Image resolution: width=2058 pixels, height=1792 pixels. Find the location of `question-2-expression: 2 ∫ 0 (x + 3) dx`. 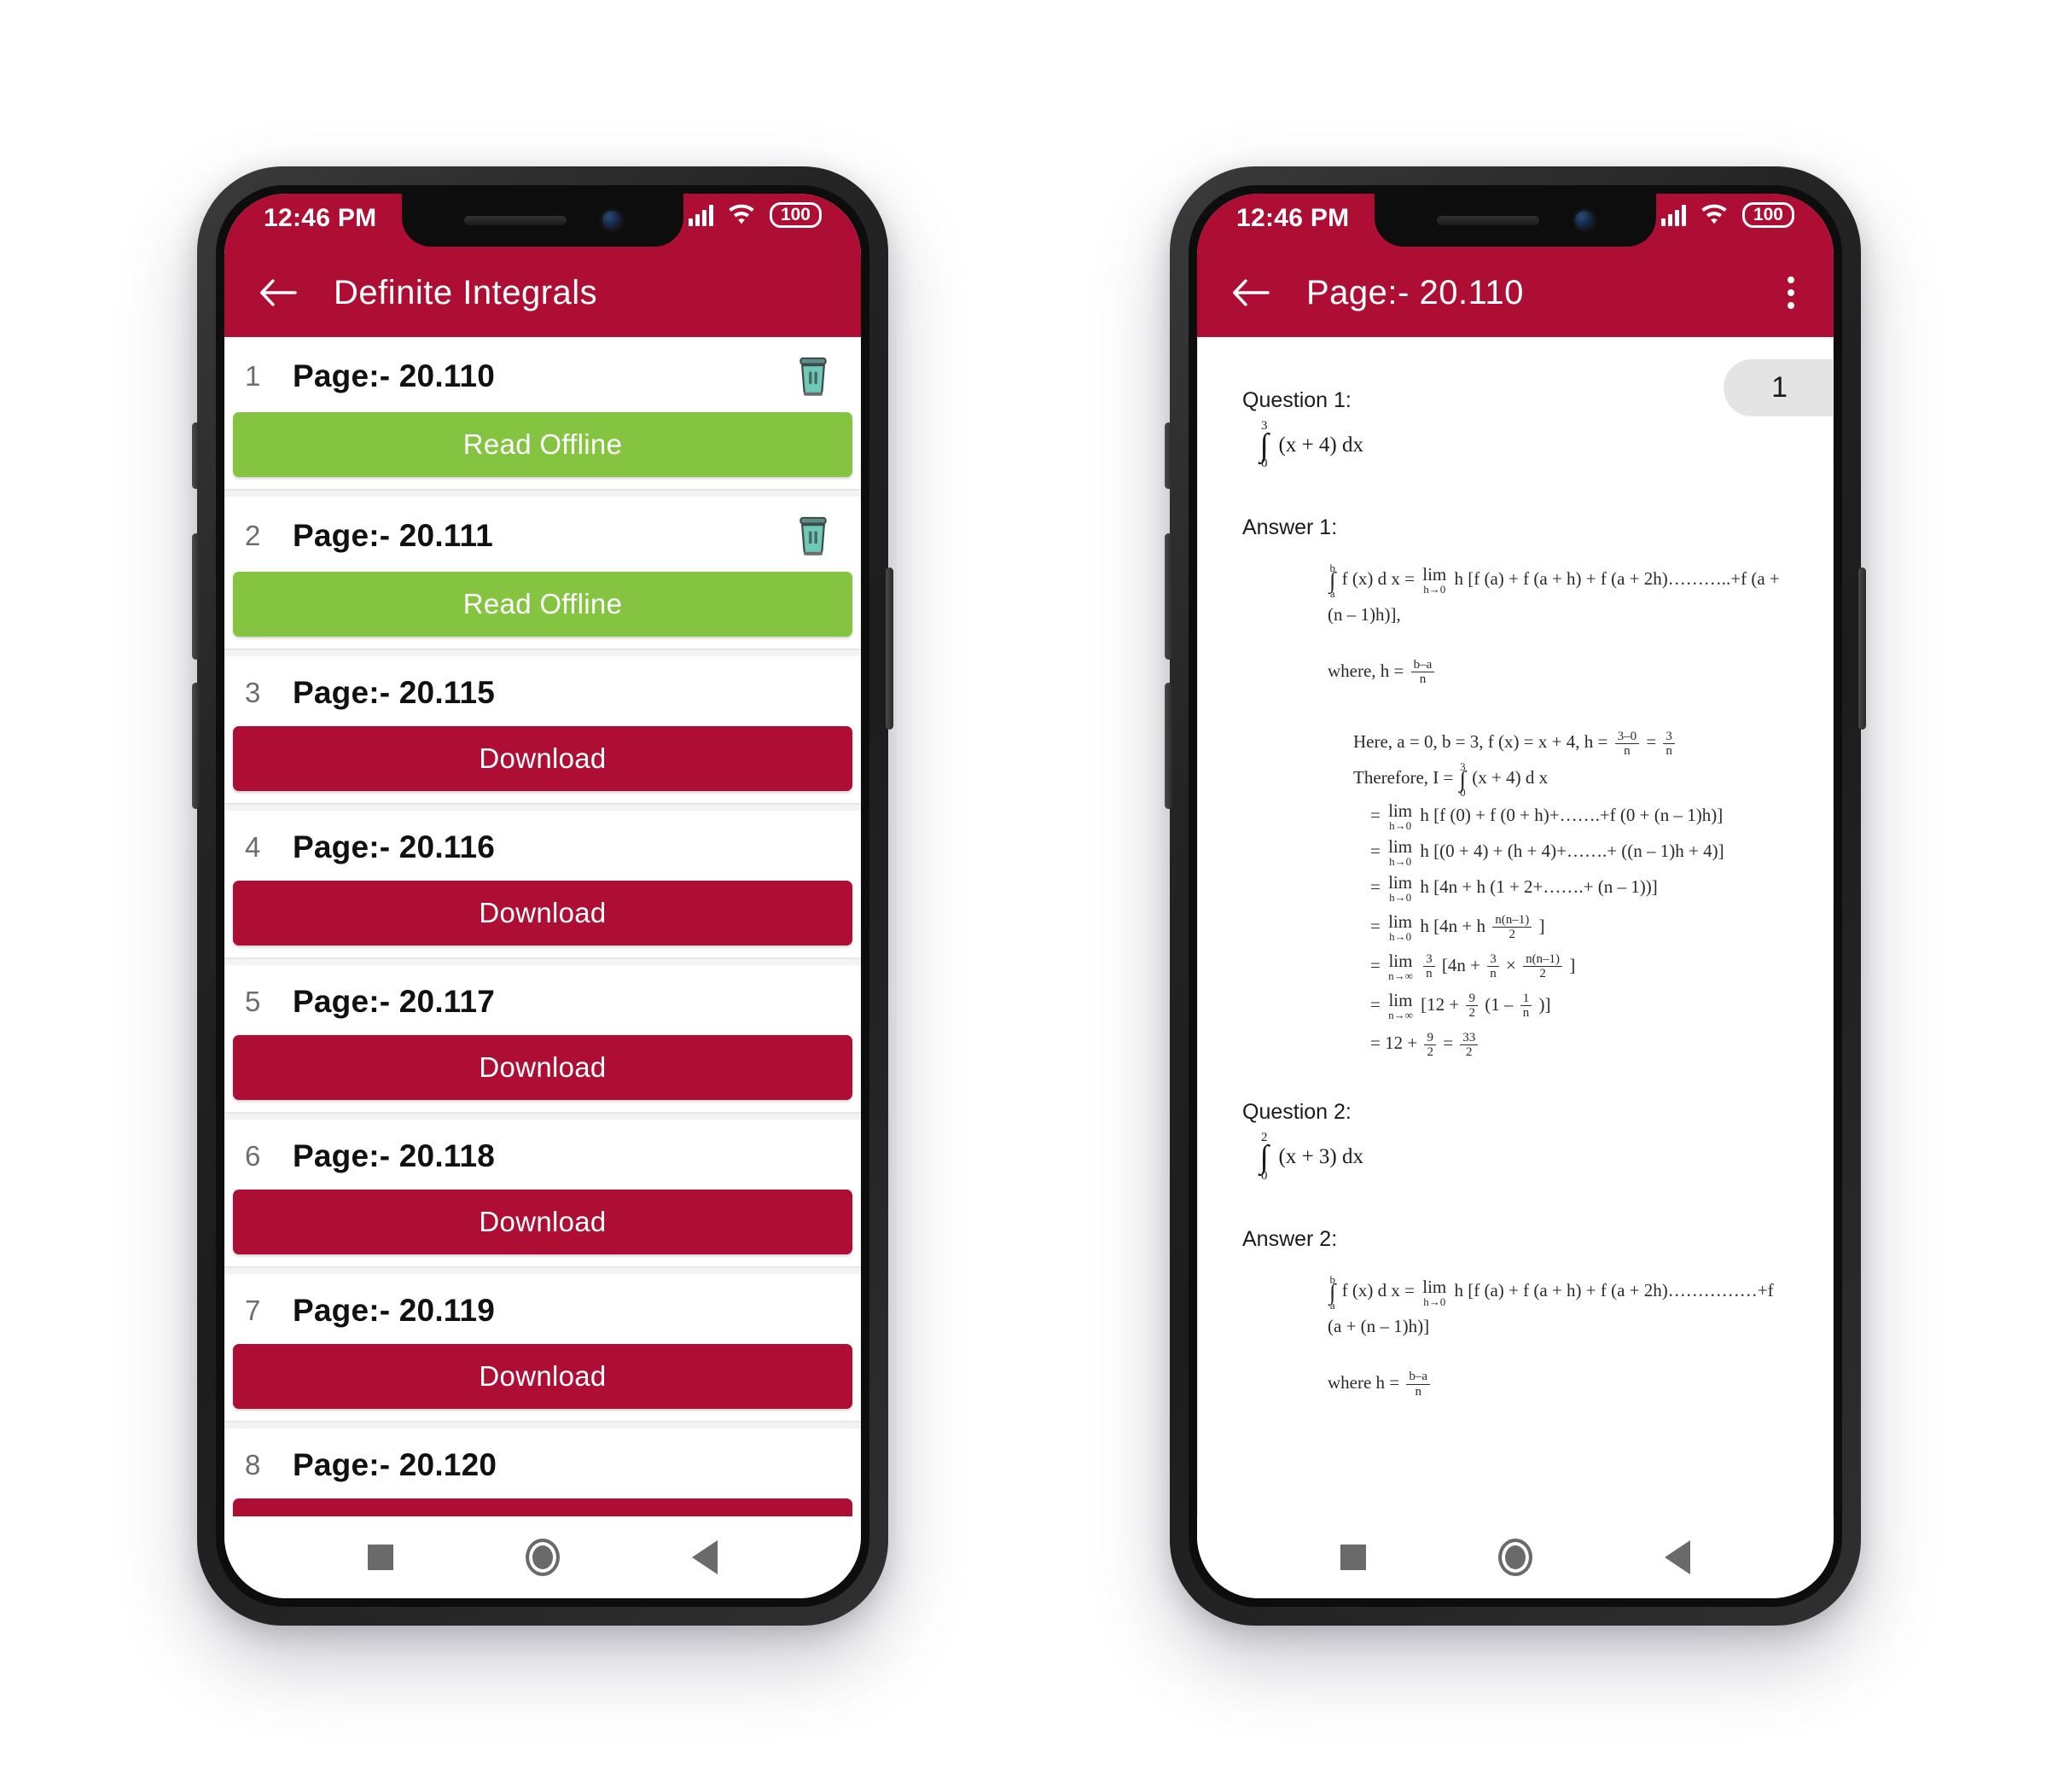

question-2-expression: 2 ∫ 0 (x + 3) dx is located at coordinates (1523, 1157).